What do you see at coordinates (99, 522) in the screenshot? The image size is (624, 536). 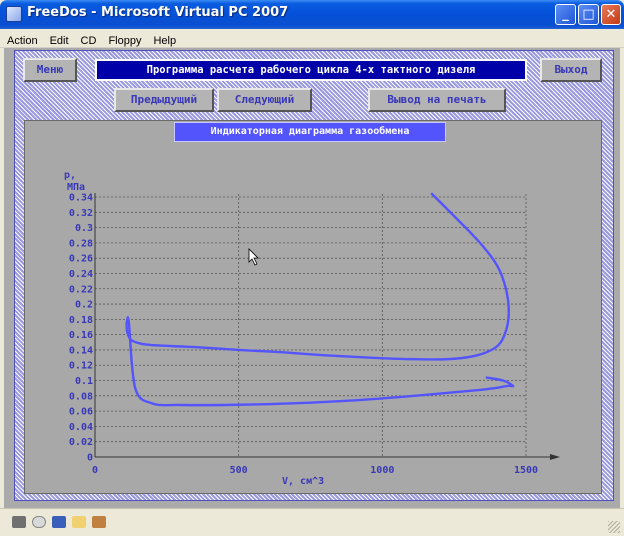 I see `network-icon` at bounding box center [99, 522].